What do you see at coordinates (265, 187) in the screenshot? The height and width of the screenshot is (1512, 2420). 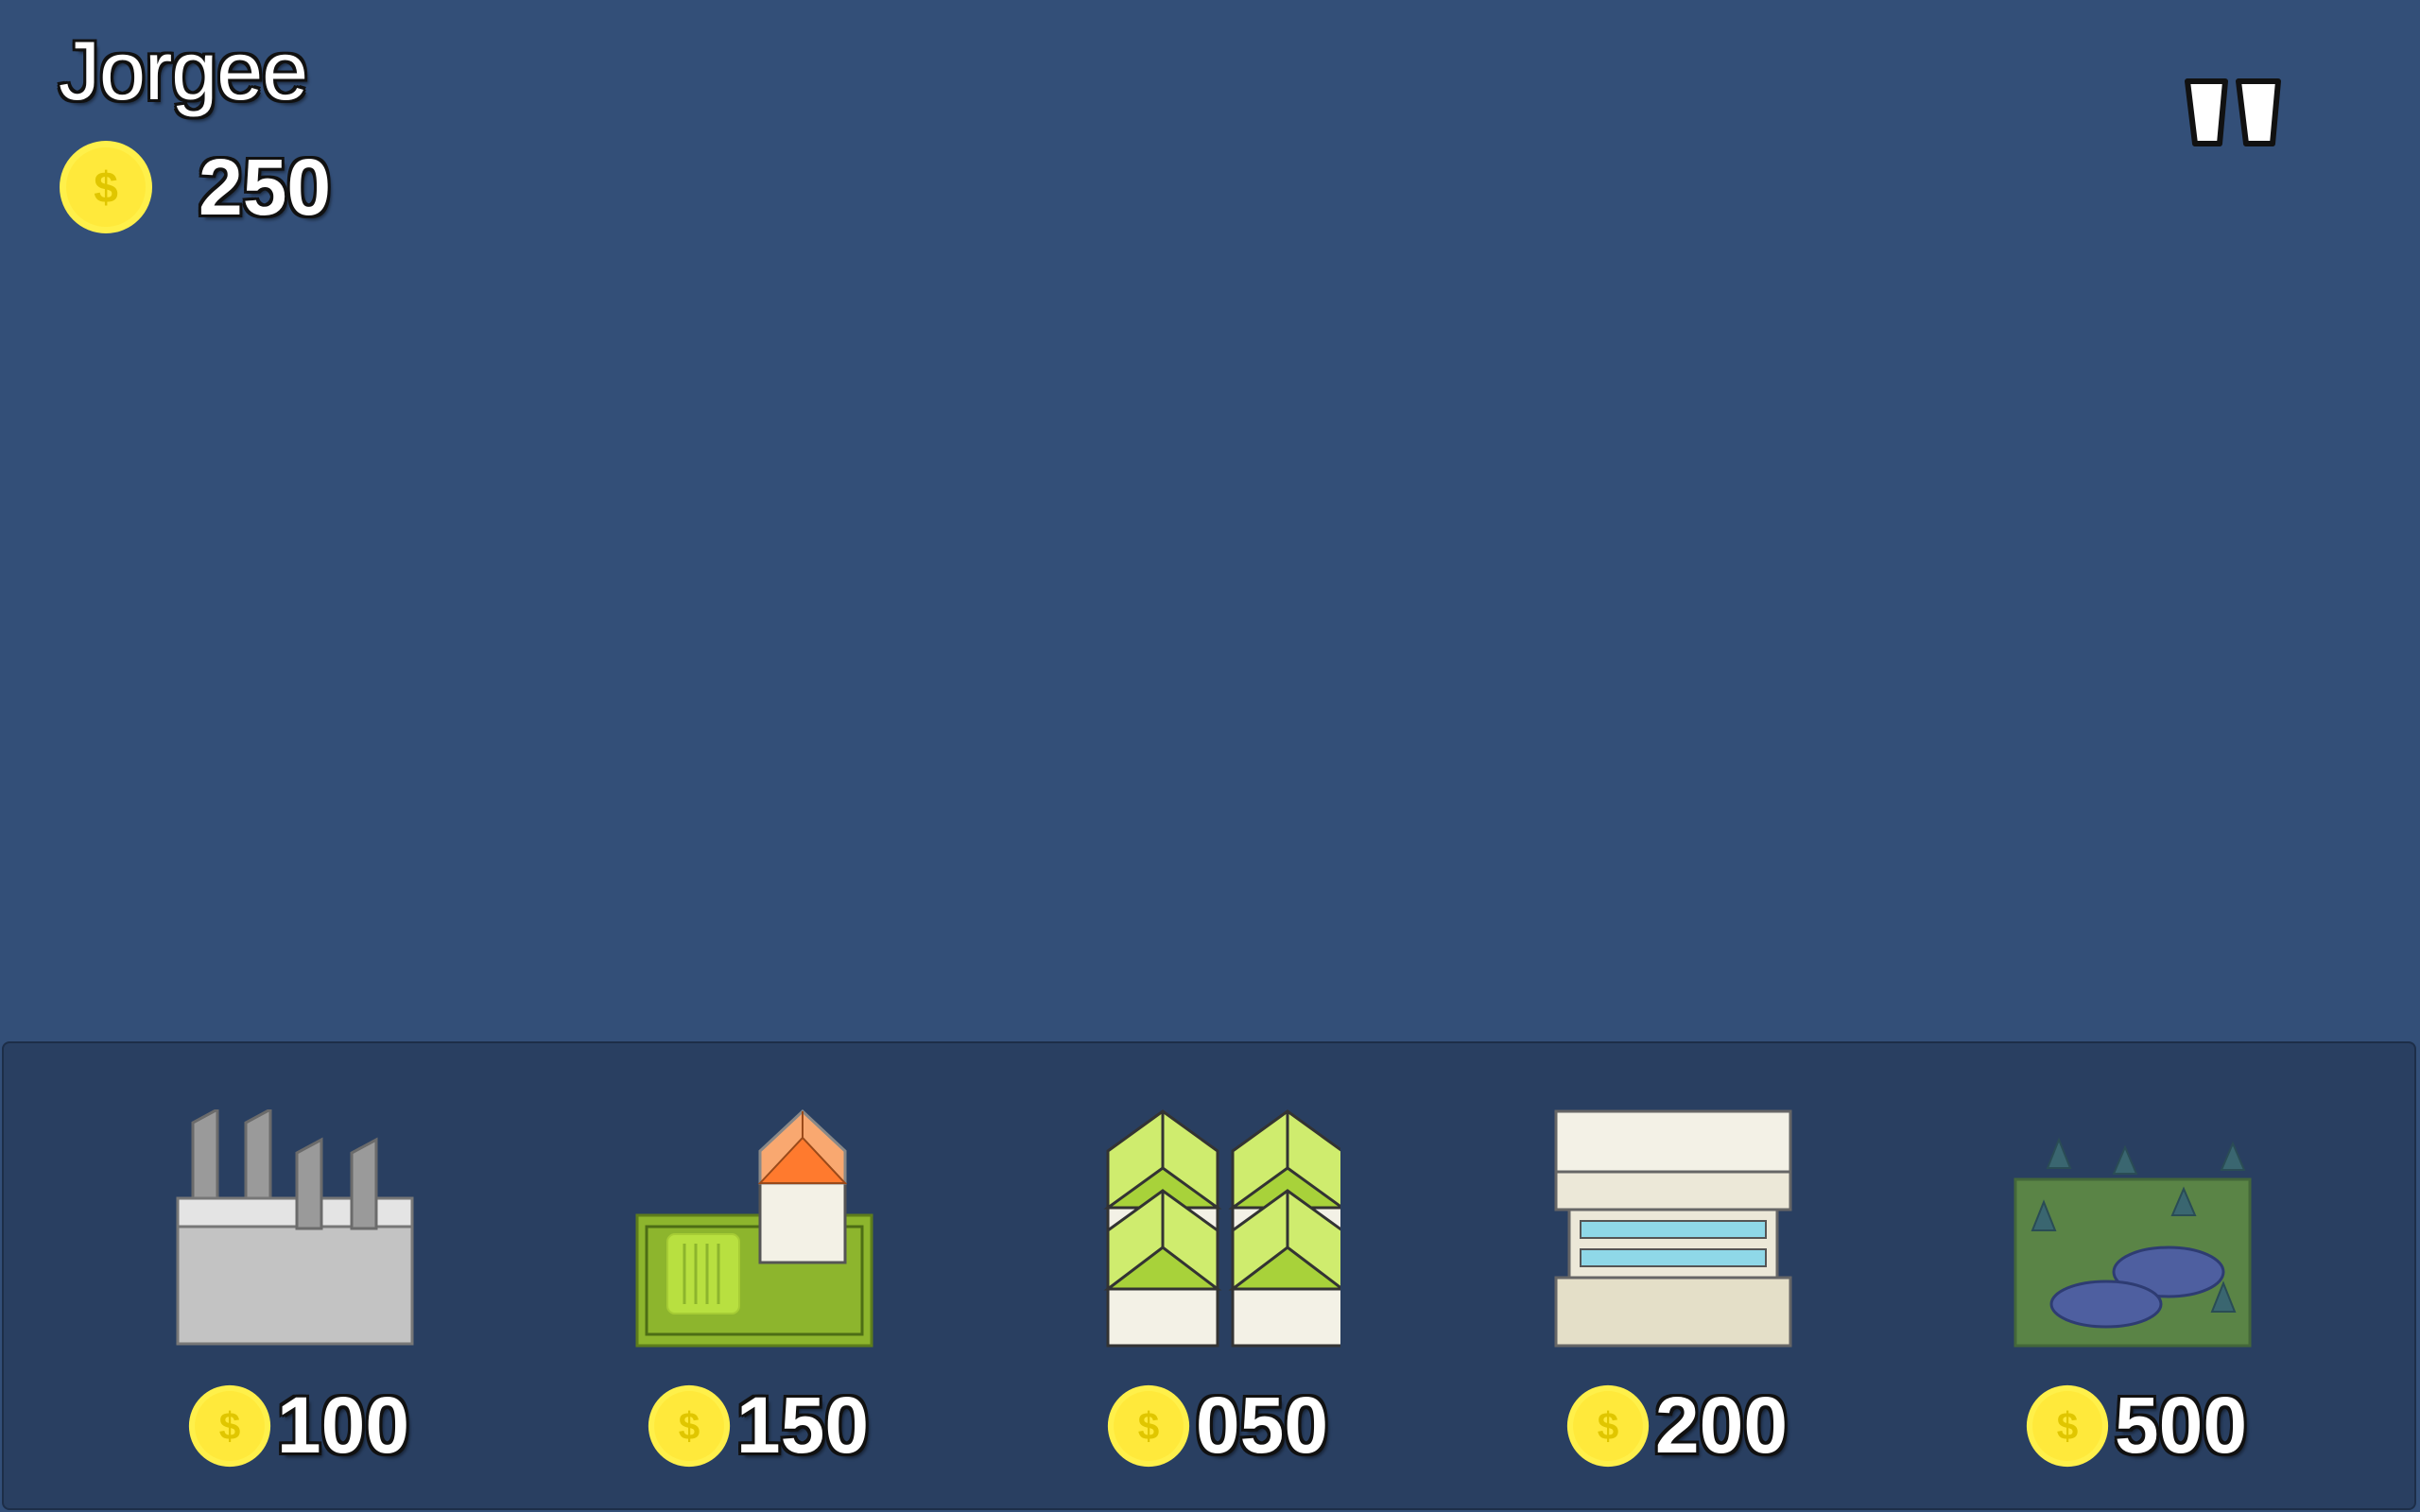 I see `balance-amount: 250` at bounding box center [265, 187].